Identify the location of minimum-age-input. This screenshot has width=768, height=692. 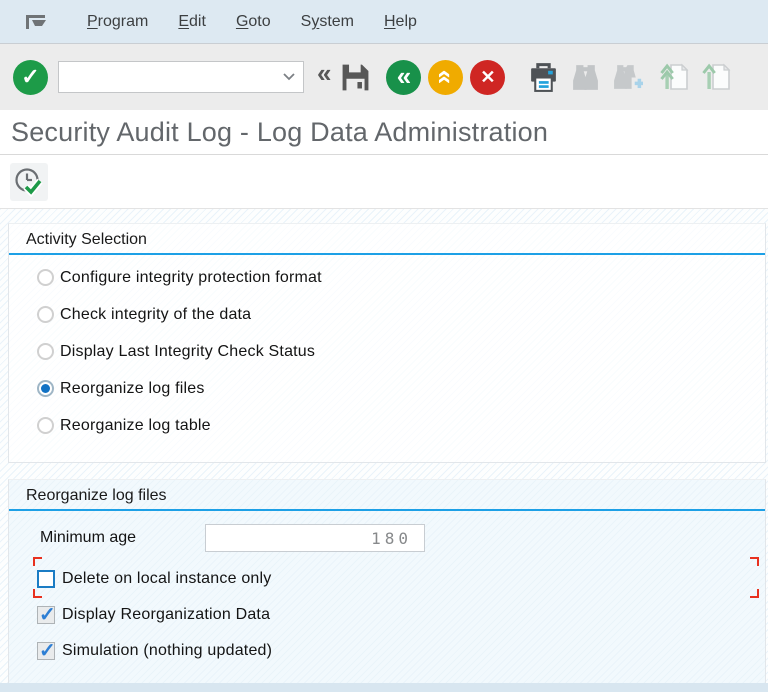
(315, 538).